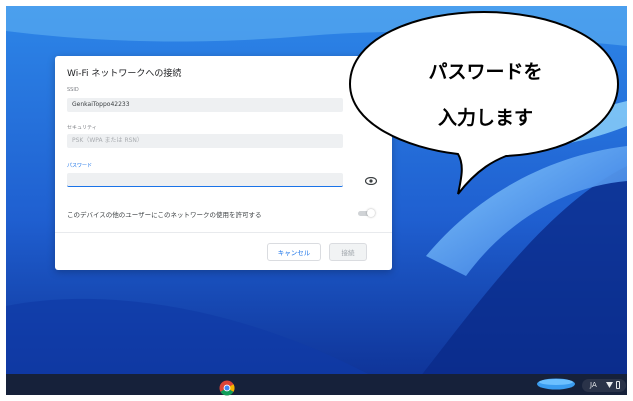 This screenshot has width=633, height=401. What do you see at coordinates (80, 166) in the screenshot?
I see `password-label: パスワード` at bounding box center [80, 166].